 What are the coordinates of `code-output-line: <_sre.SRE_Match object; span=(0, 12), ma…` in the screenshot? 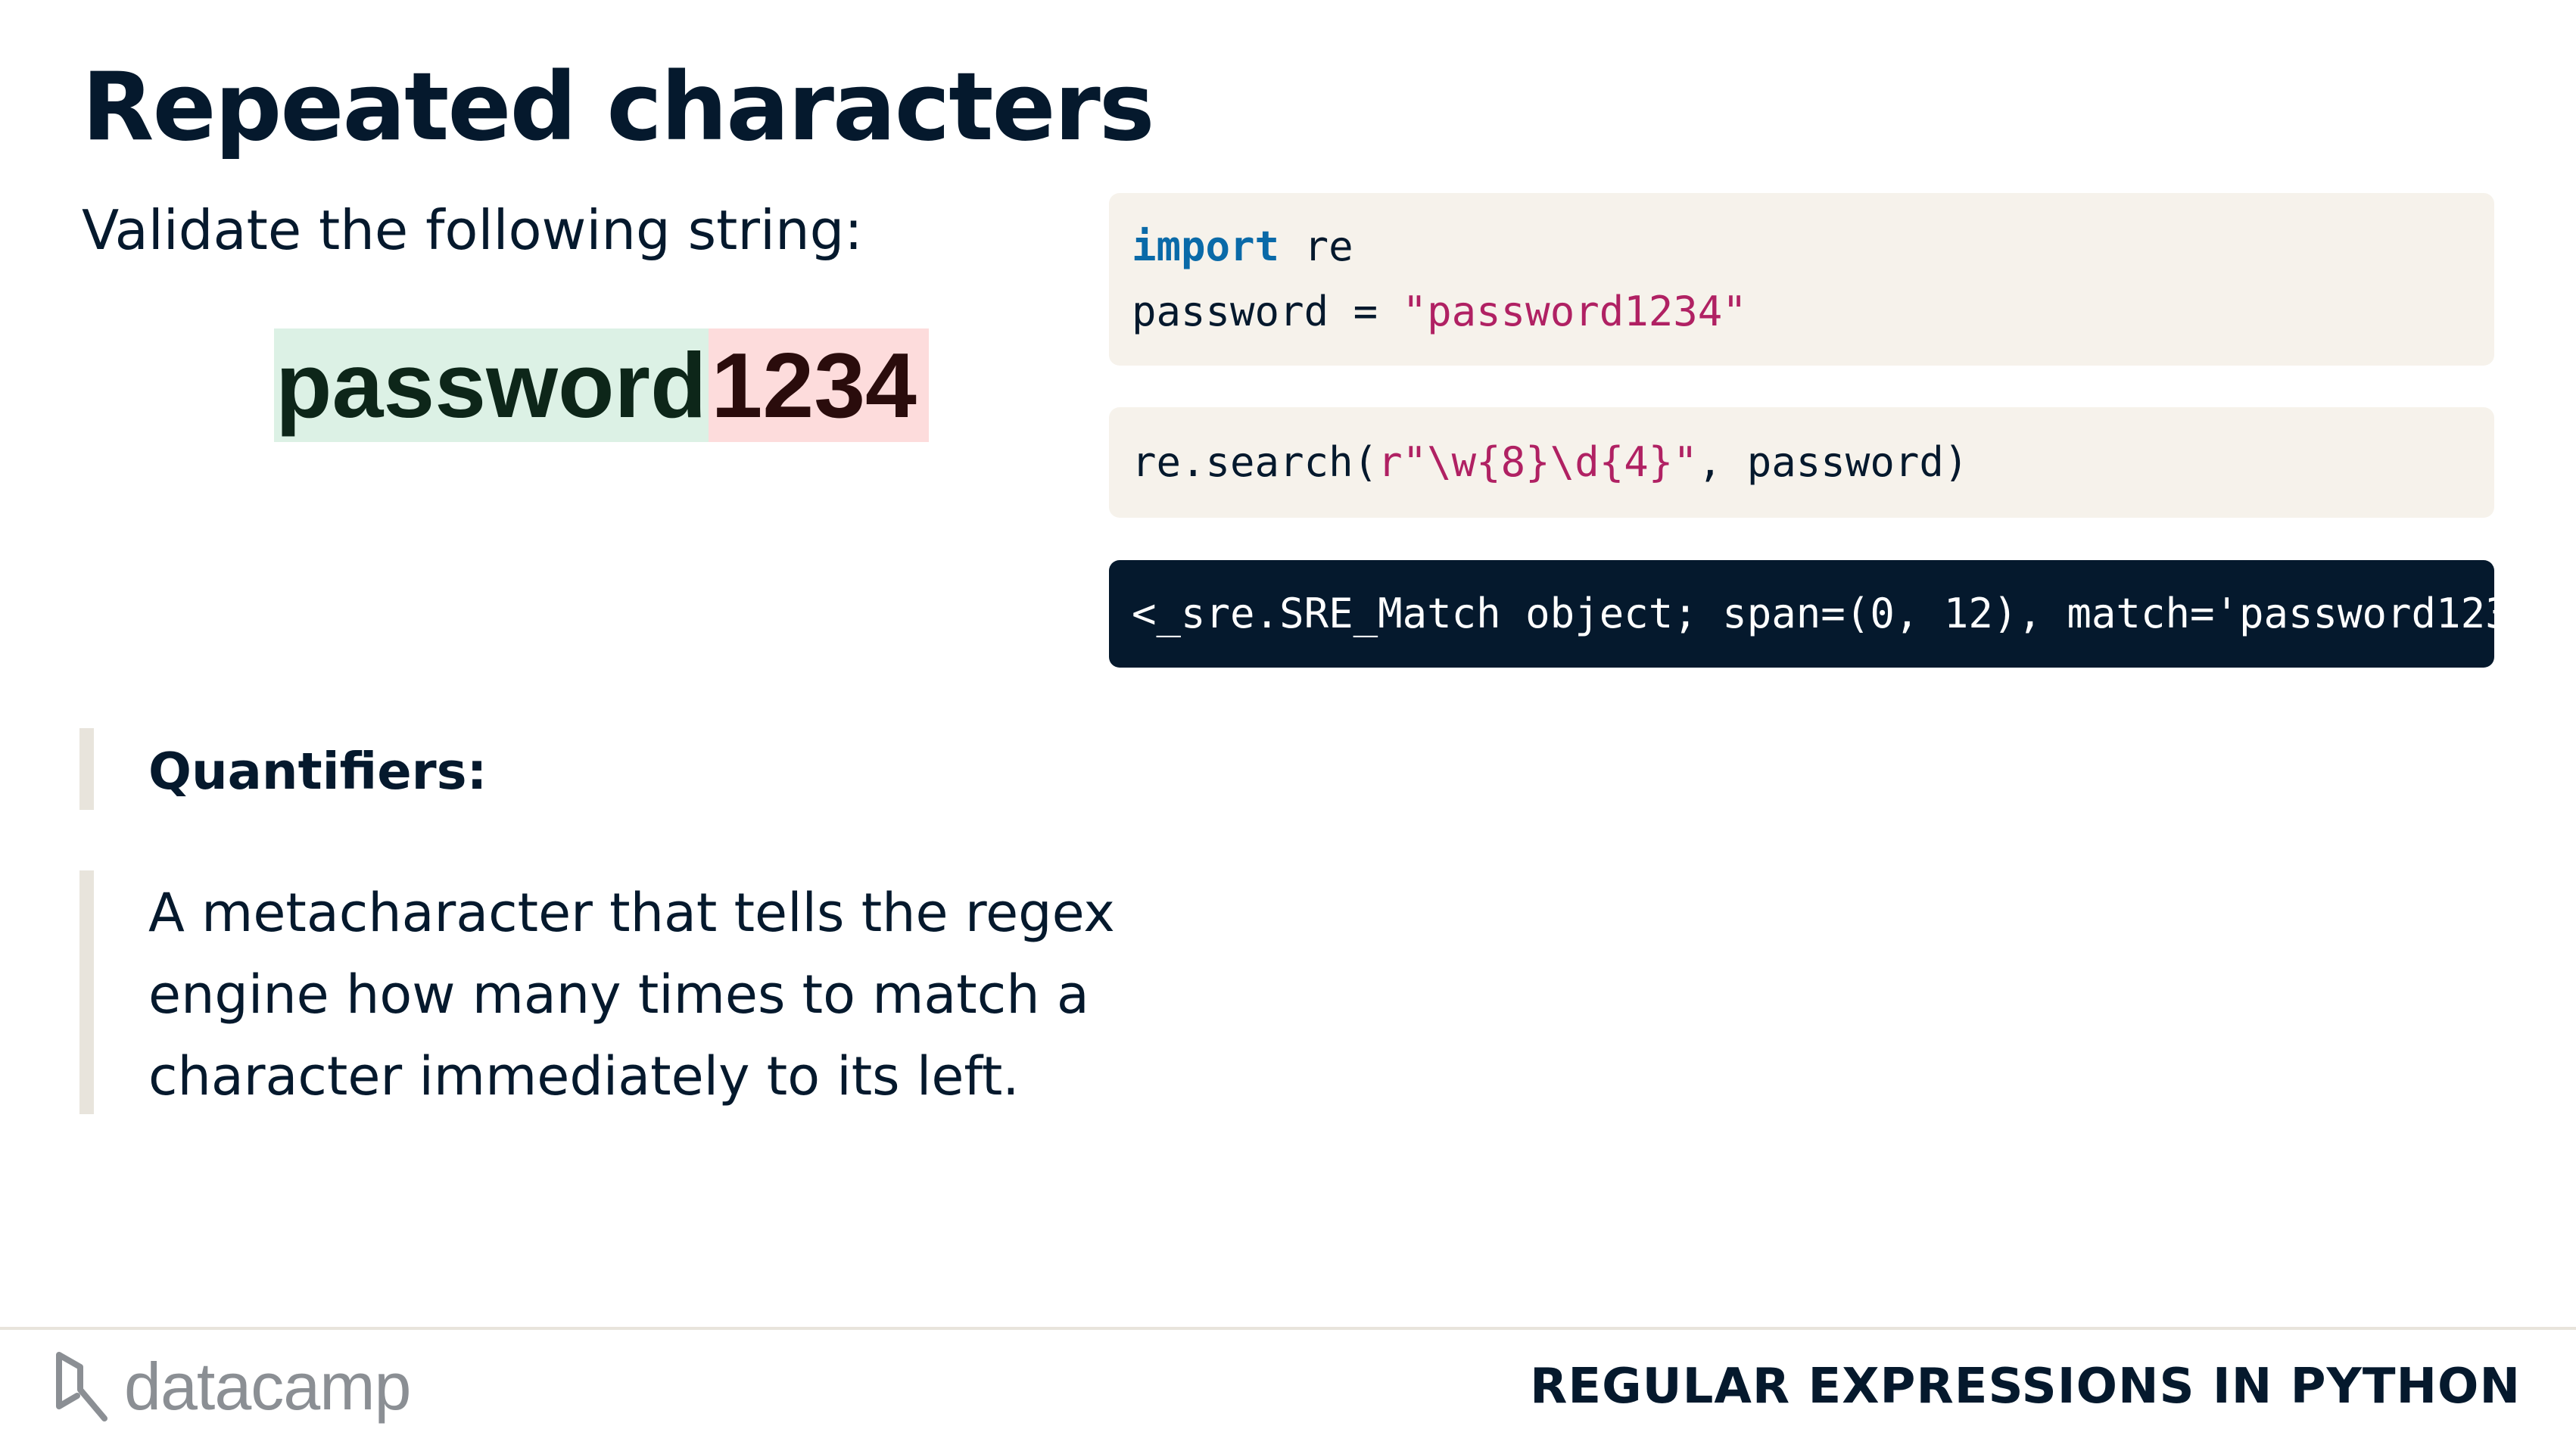 It's located at (1854, 614).